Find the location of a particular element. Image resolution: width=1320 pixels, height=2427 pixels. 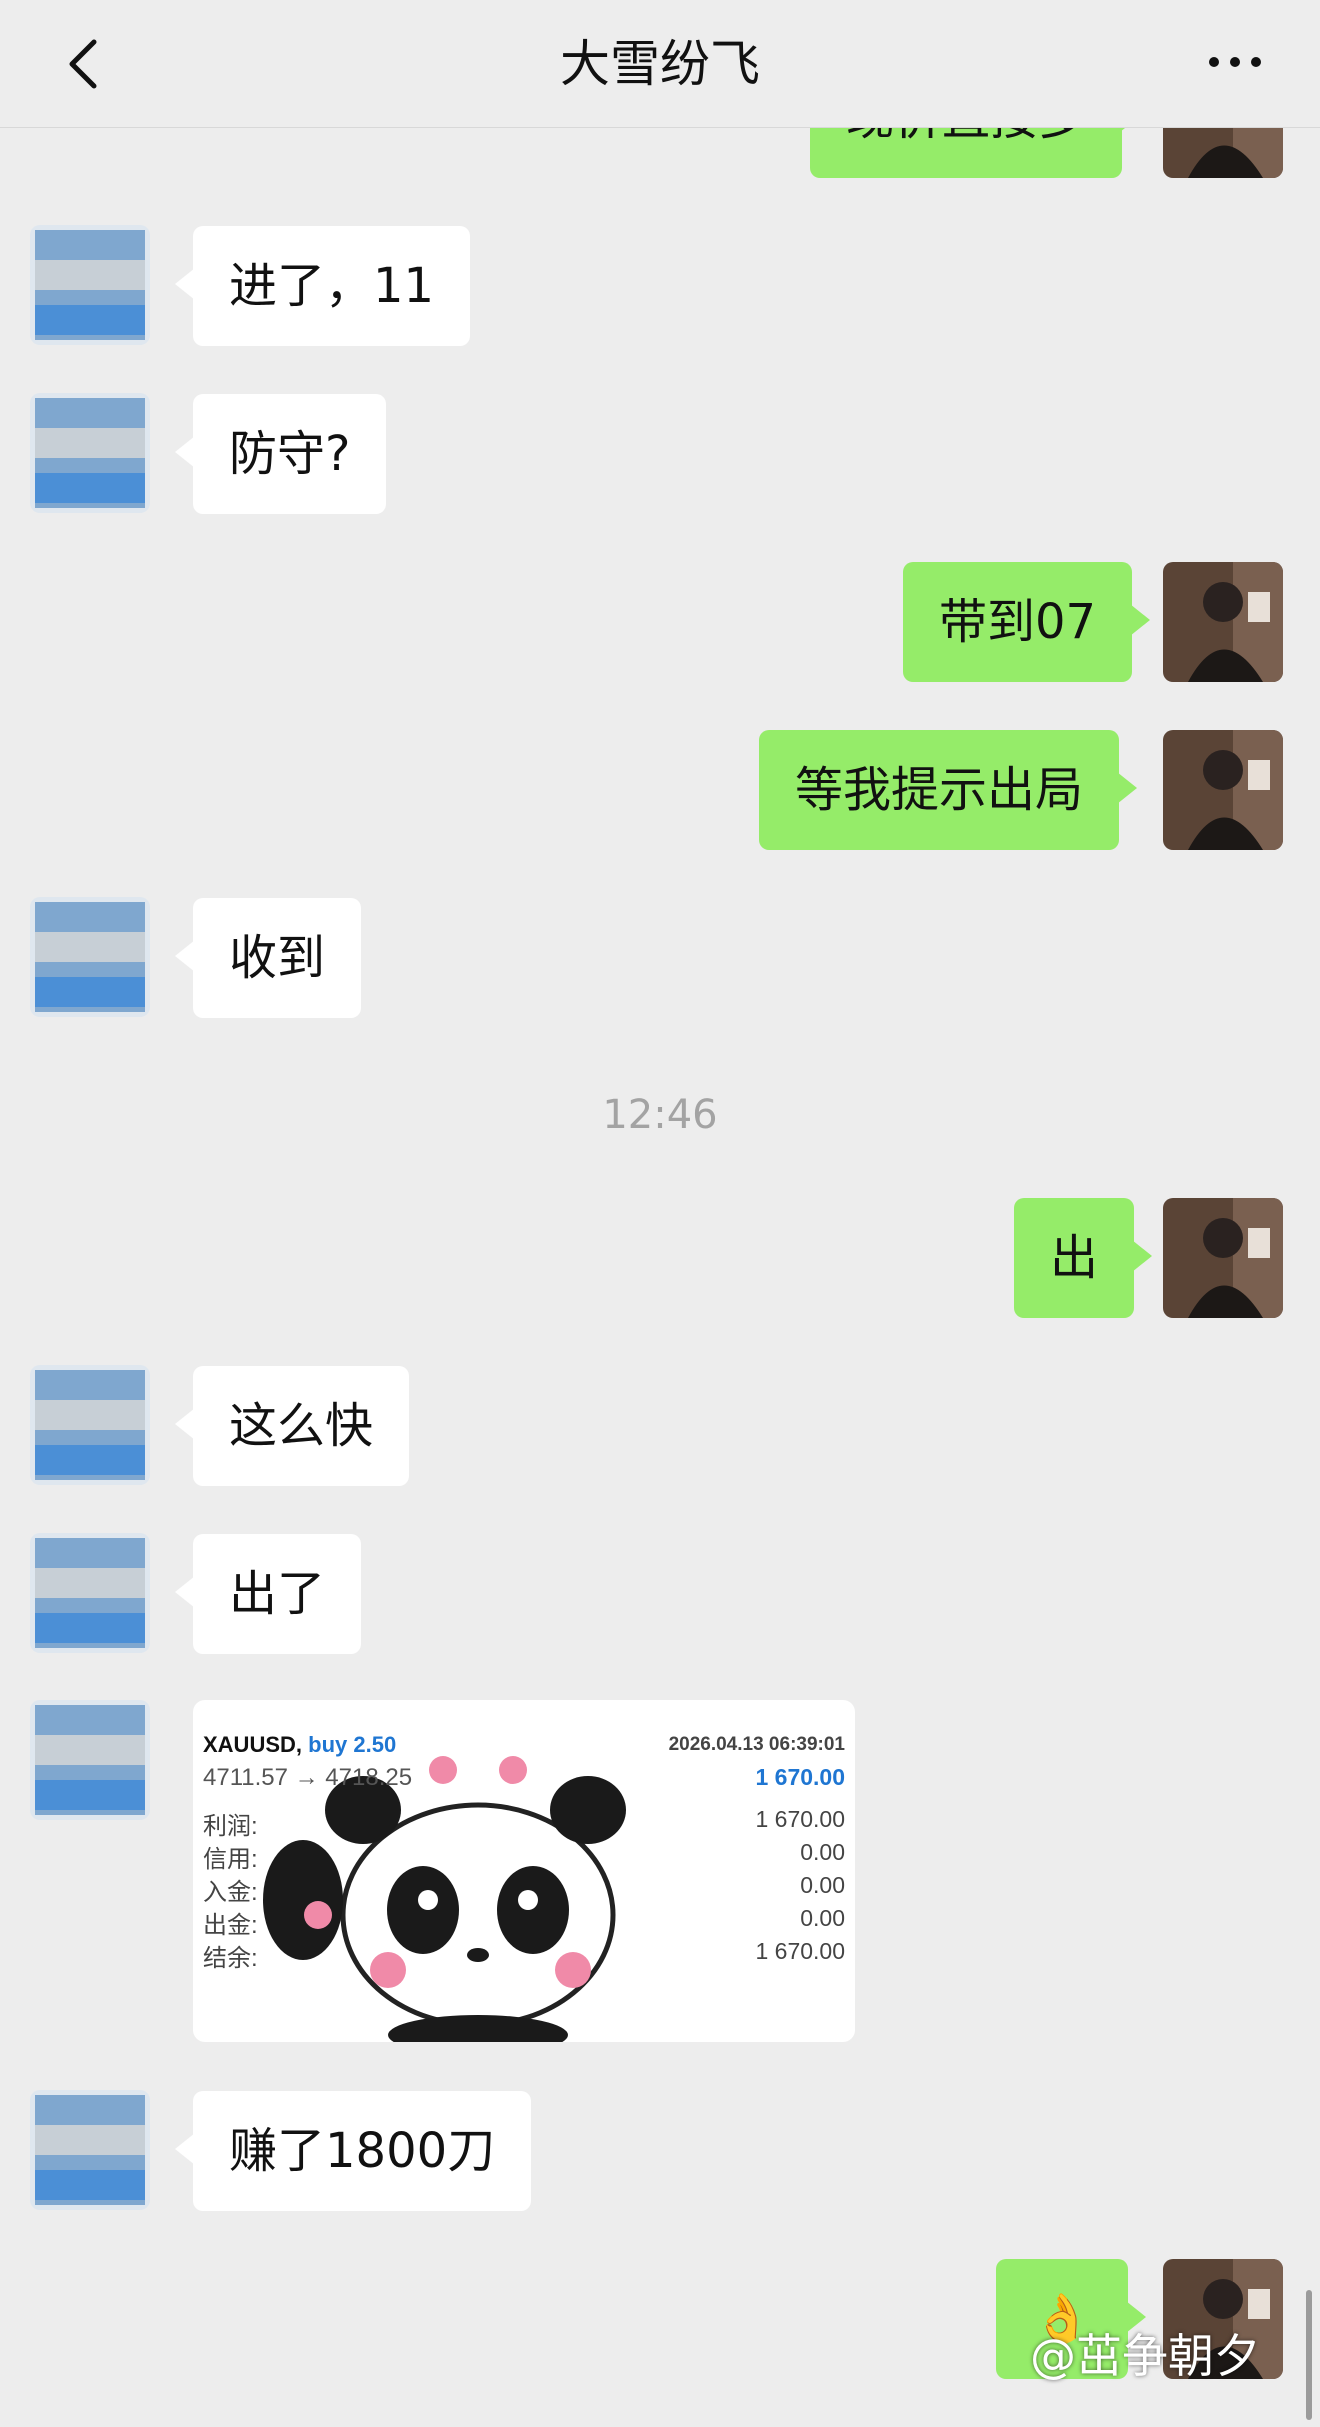

trade-prices: 4711.57 → 4718.25 is located at coordinates (308, 1777).